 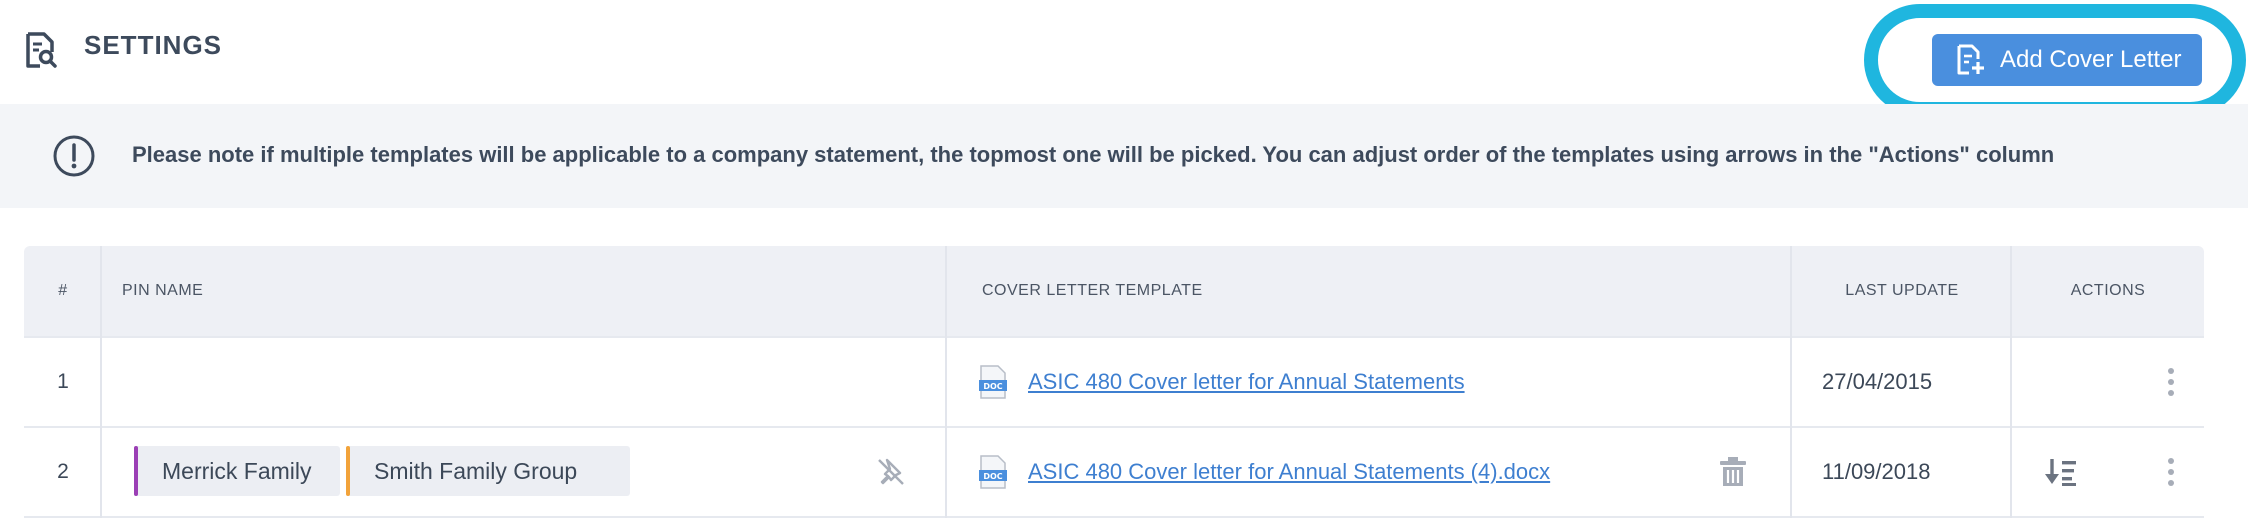 What do you see at coordinates (2091, 59) in the screenshot?
I see `add-cover-letter-label: Add Cover Letter` at bounding box center [2091, 59].